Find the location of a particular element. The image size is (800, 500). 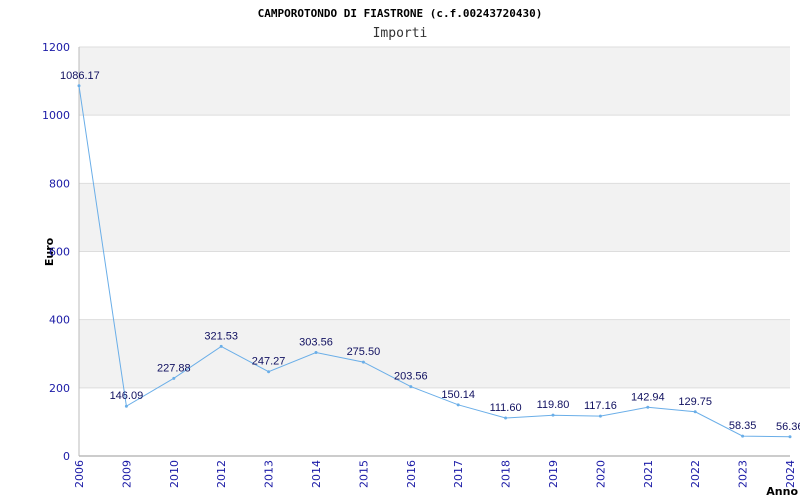

x-tick-label: 2010 is located at coordinates (174, 474).